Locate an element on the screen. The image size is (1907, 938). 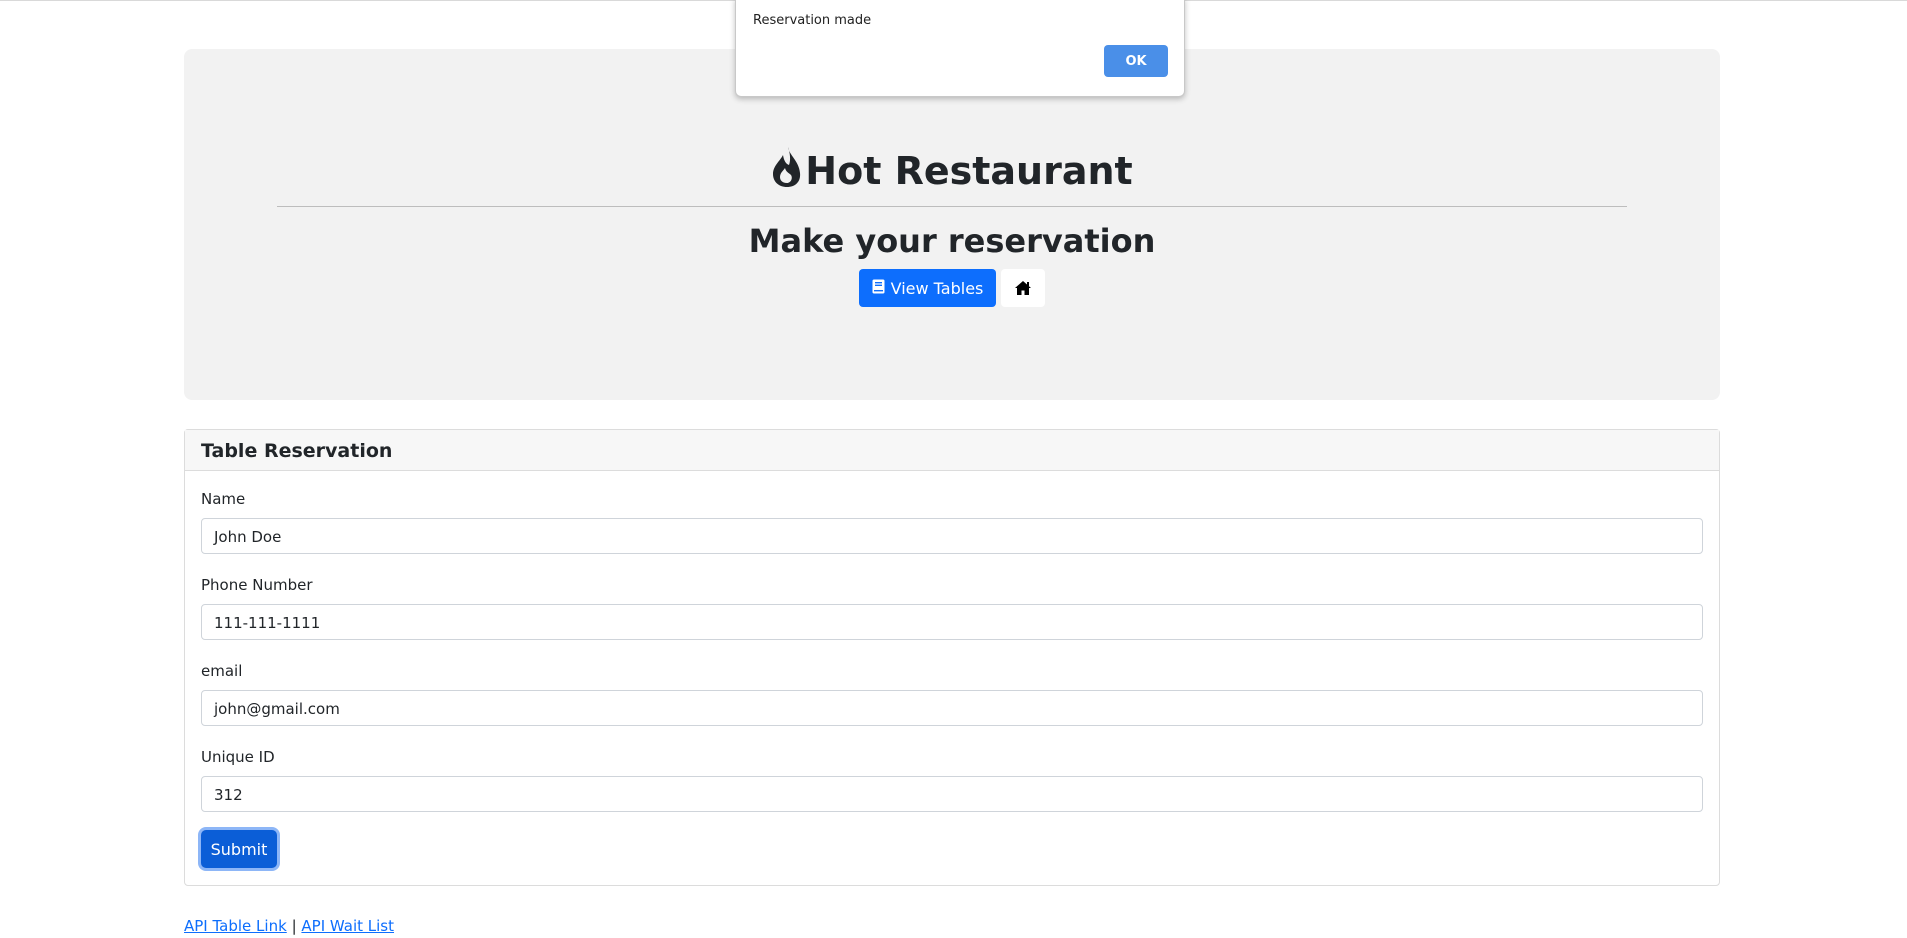
fire-icon is located at coordinates (787, 167).